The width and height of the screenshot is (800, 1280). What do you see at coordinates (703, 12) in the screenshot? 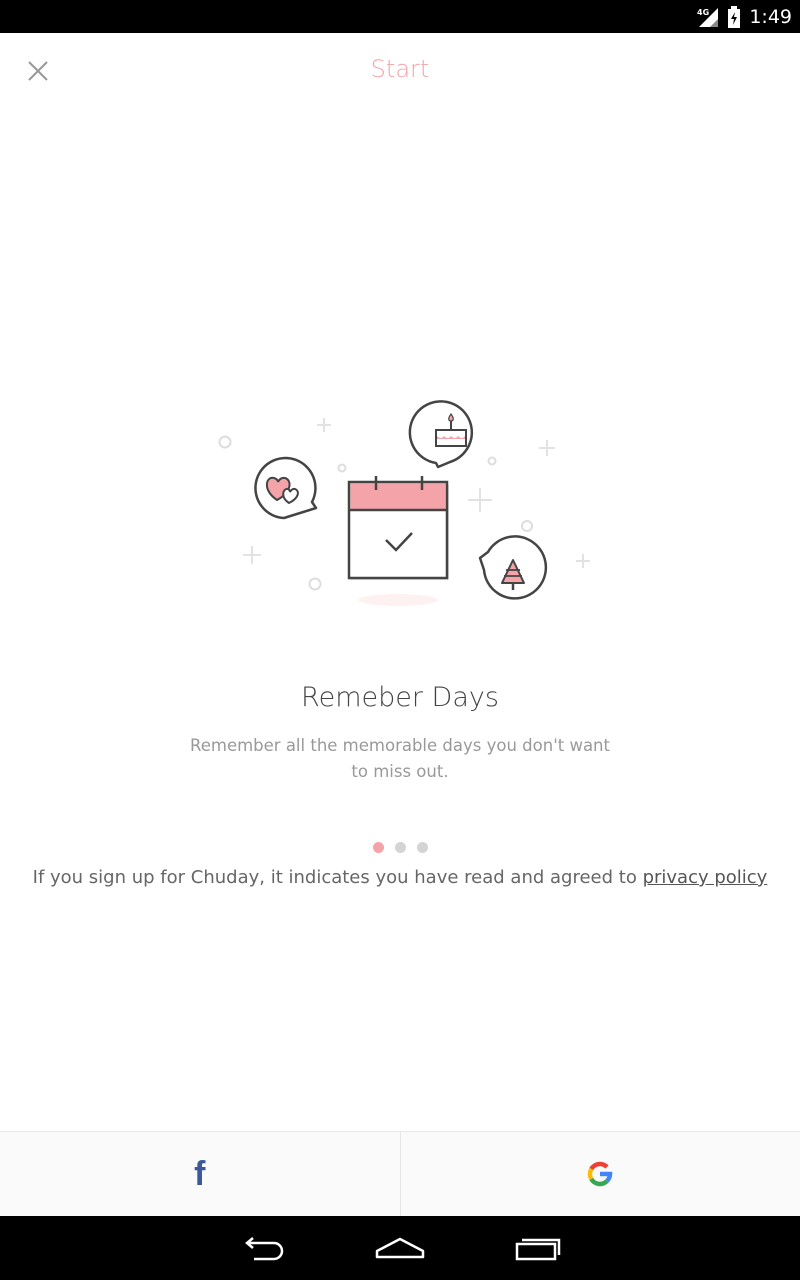
I see `svg-text: 4G` at bounding box center [703, 12].